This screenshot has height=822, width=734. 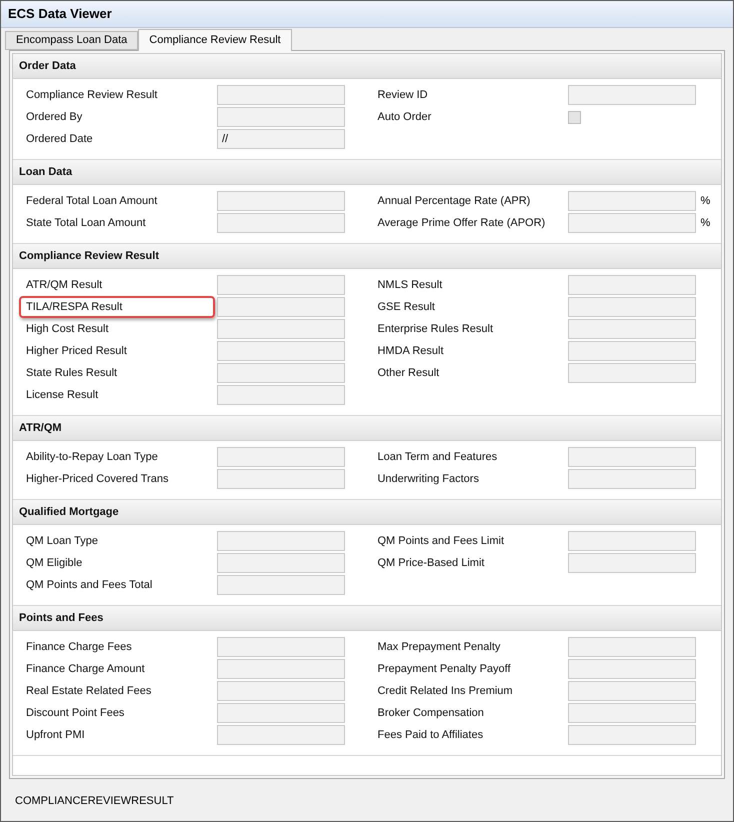 I want to click on field-label: Max Prepayment Penalty, so click(x=439, y=647).